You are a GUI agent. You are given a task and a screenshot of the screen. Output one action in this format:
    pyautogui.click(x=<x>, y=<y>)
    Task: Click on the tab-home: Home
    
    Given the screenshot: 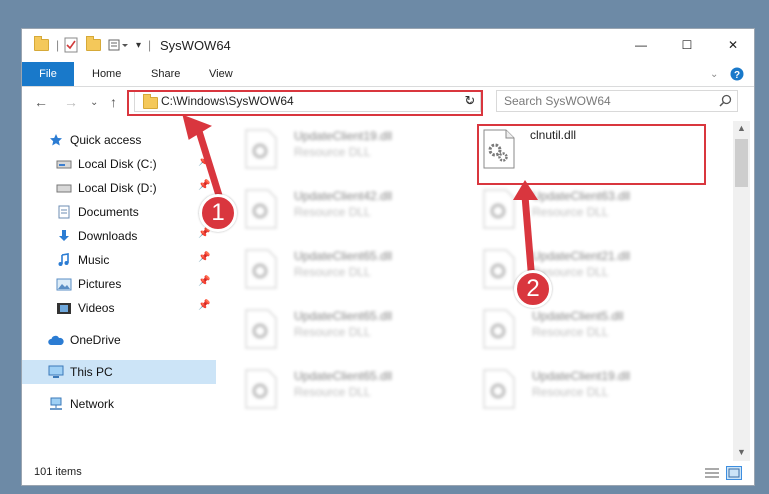 What is the action you would take?
    pyautogui.click(x=106, y=74)
    